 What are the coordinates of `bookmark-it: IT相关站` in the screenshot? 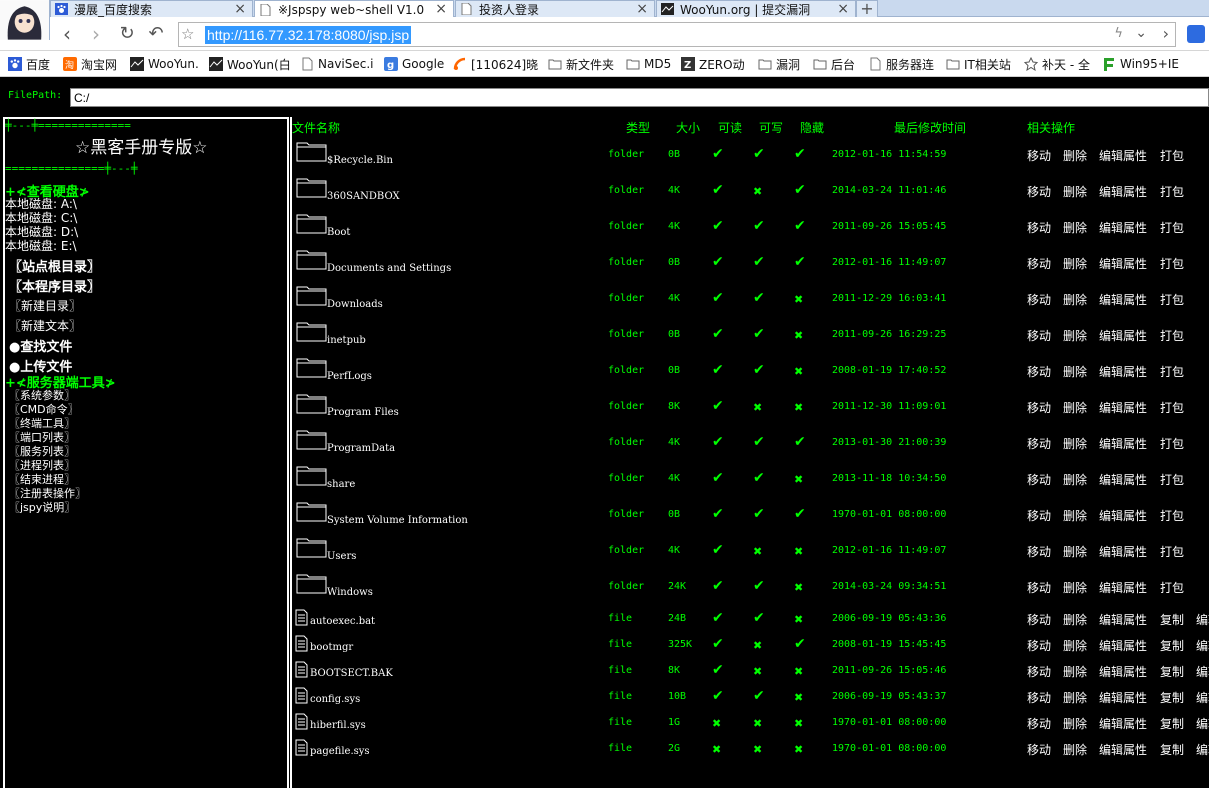 It's located at (978, 64).